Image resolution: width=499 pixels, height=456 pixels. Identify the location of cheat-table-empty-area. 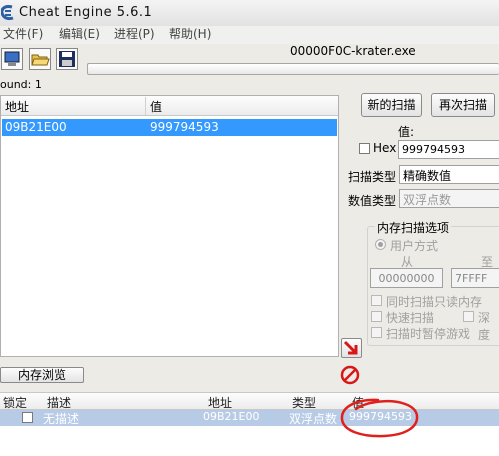
(249, 441).